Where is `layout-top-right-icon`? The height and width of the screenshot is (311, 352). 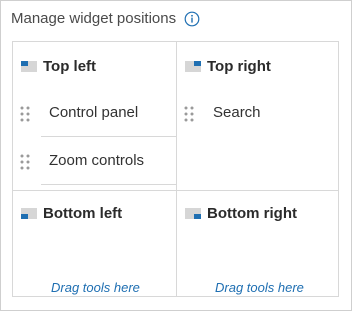 layout-top-right-icon is located at coordinates (193, 66).